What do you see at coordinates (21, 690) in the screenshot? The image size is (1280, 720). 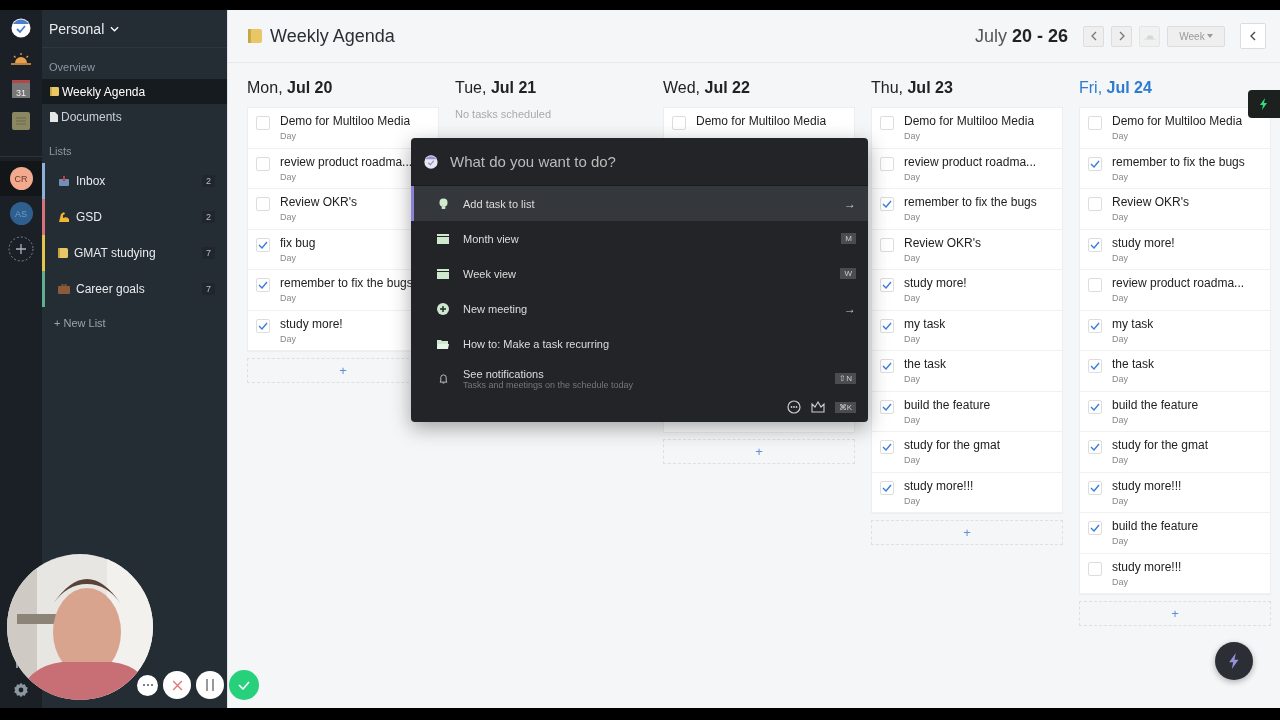 I see `settings-icon` at bounding box center [21, 690].